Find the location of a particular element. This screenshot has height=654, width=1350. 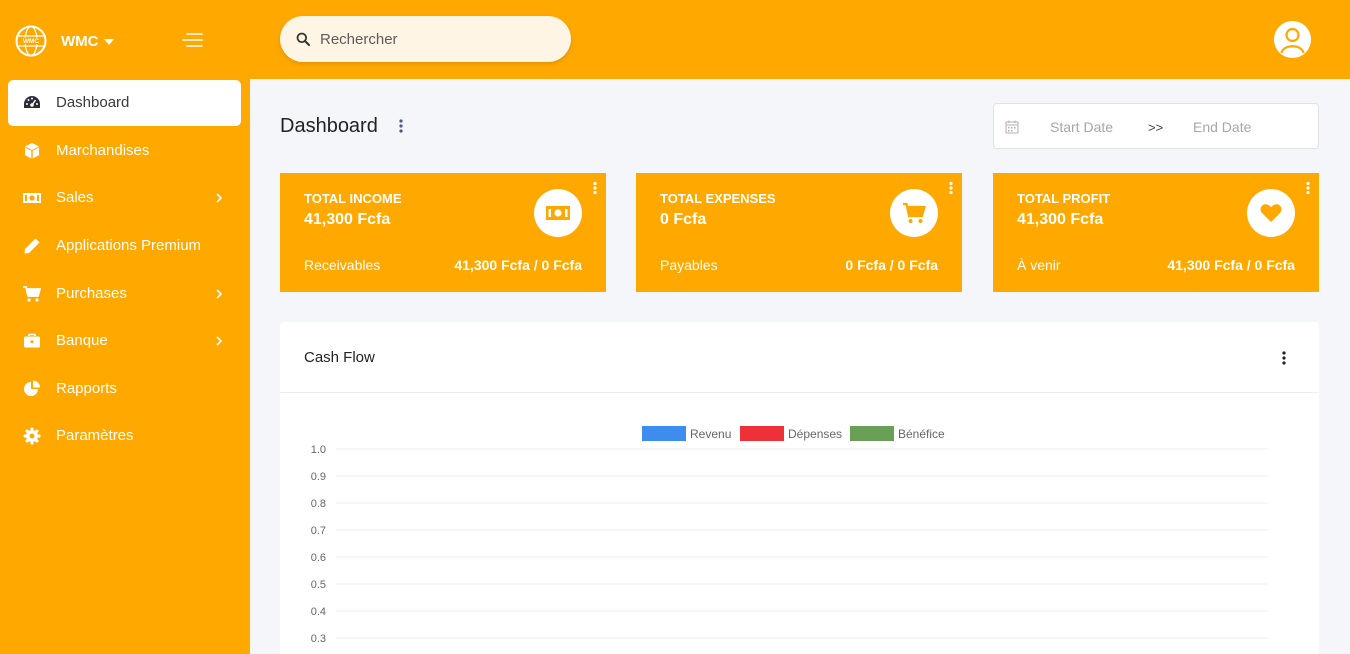

search-input is located at coordinates (435, 39).